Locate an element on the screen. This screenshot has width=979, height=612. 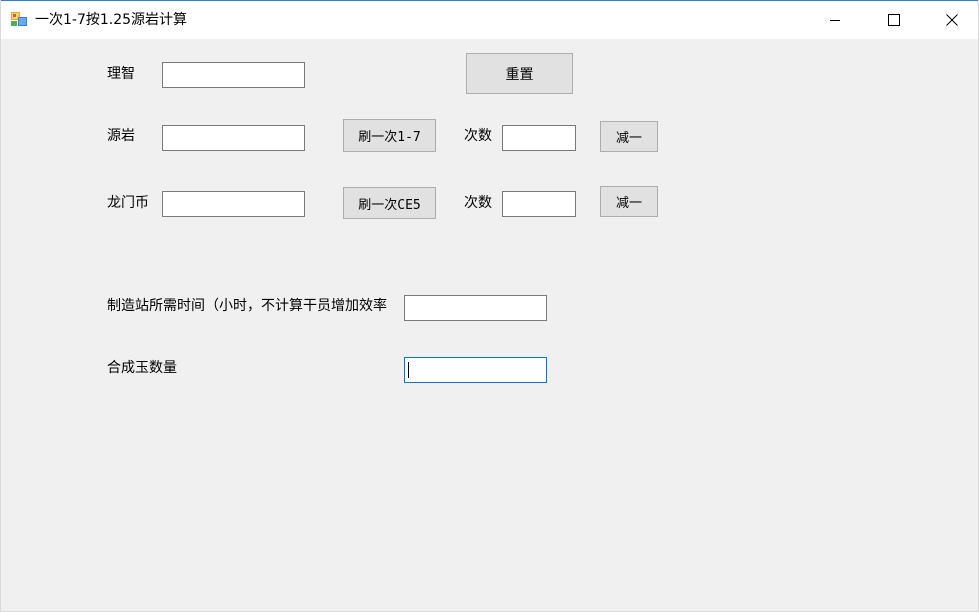
window-title: 一次1-7按1.25源岩计算 is located at coordinates (111, 20).